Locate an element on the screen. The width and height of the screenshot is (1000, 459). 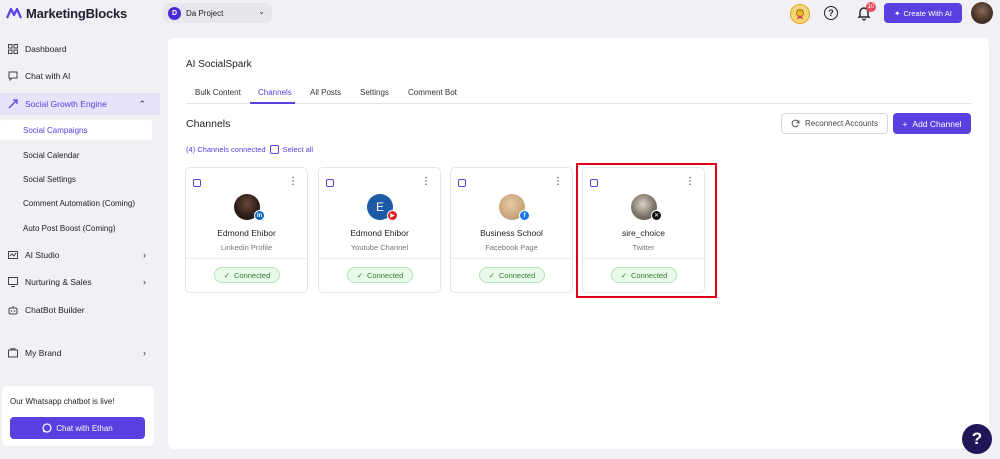
add-channel-button: + Add Channel is located at coordinates (932, 123).